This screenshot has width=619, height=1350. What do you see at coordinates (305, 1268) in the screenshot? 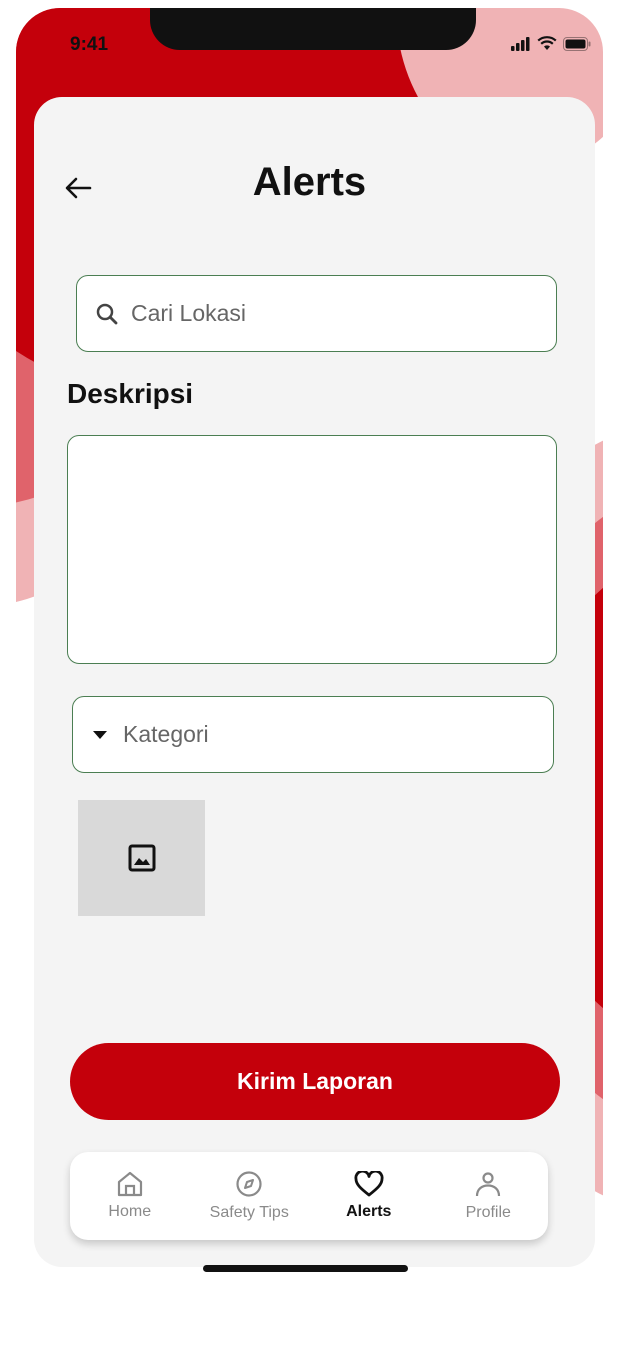
I see `home-indicator` at bounding box center [305, 1268].